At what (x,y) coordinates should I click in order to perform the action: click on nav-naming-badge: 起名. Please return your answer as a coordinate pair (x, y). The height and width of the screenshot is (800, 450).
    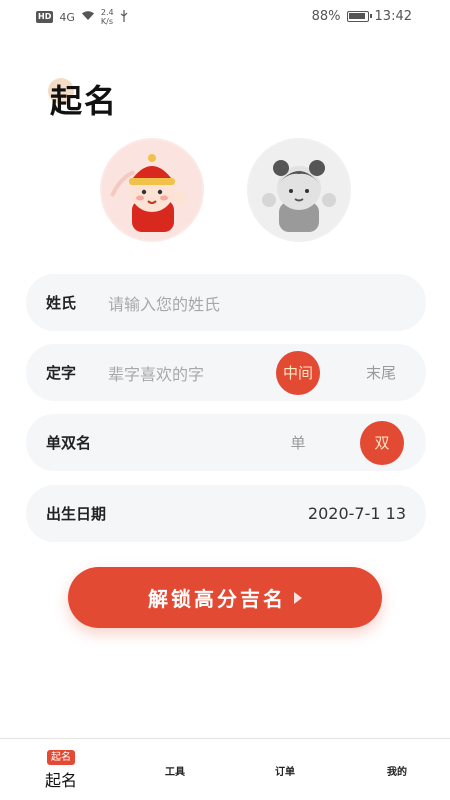
    Looking at the image, I should click on (61, 757).